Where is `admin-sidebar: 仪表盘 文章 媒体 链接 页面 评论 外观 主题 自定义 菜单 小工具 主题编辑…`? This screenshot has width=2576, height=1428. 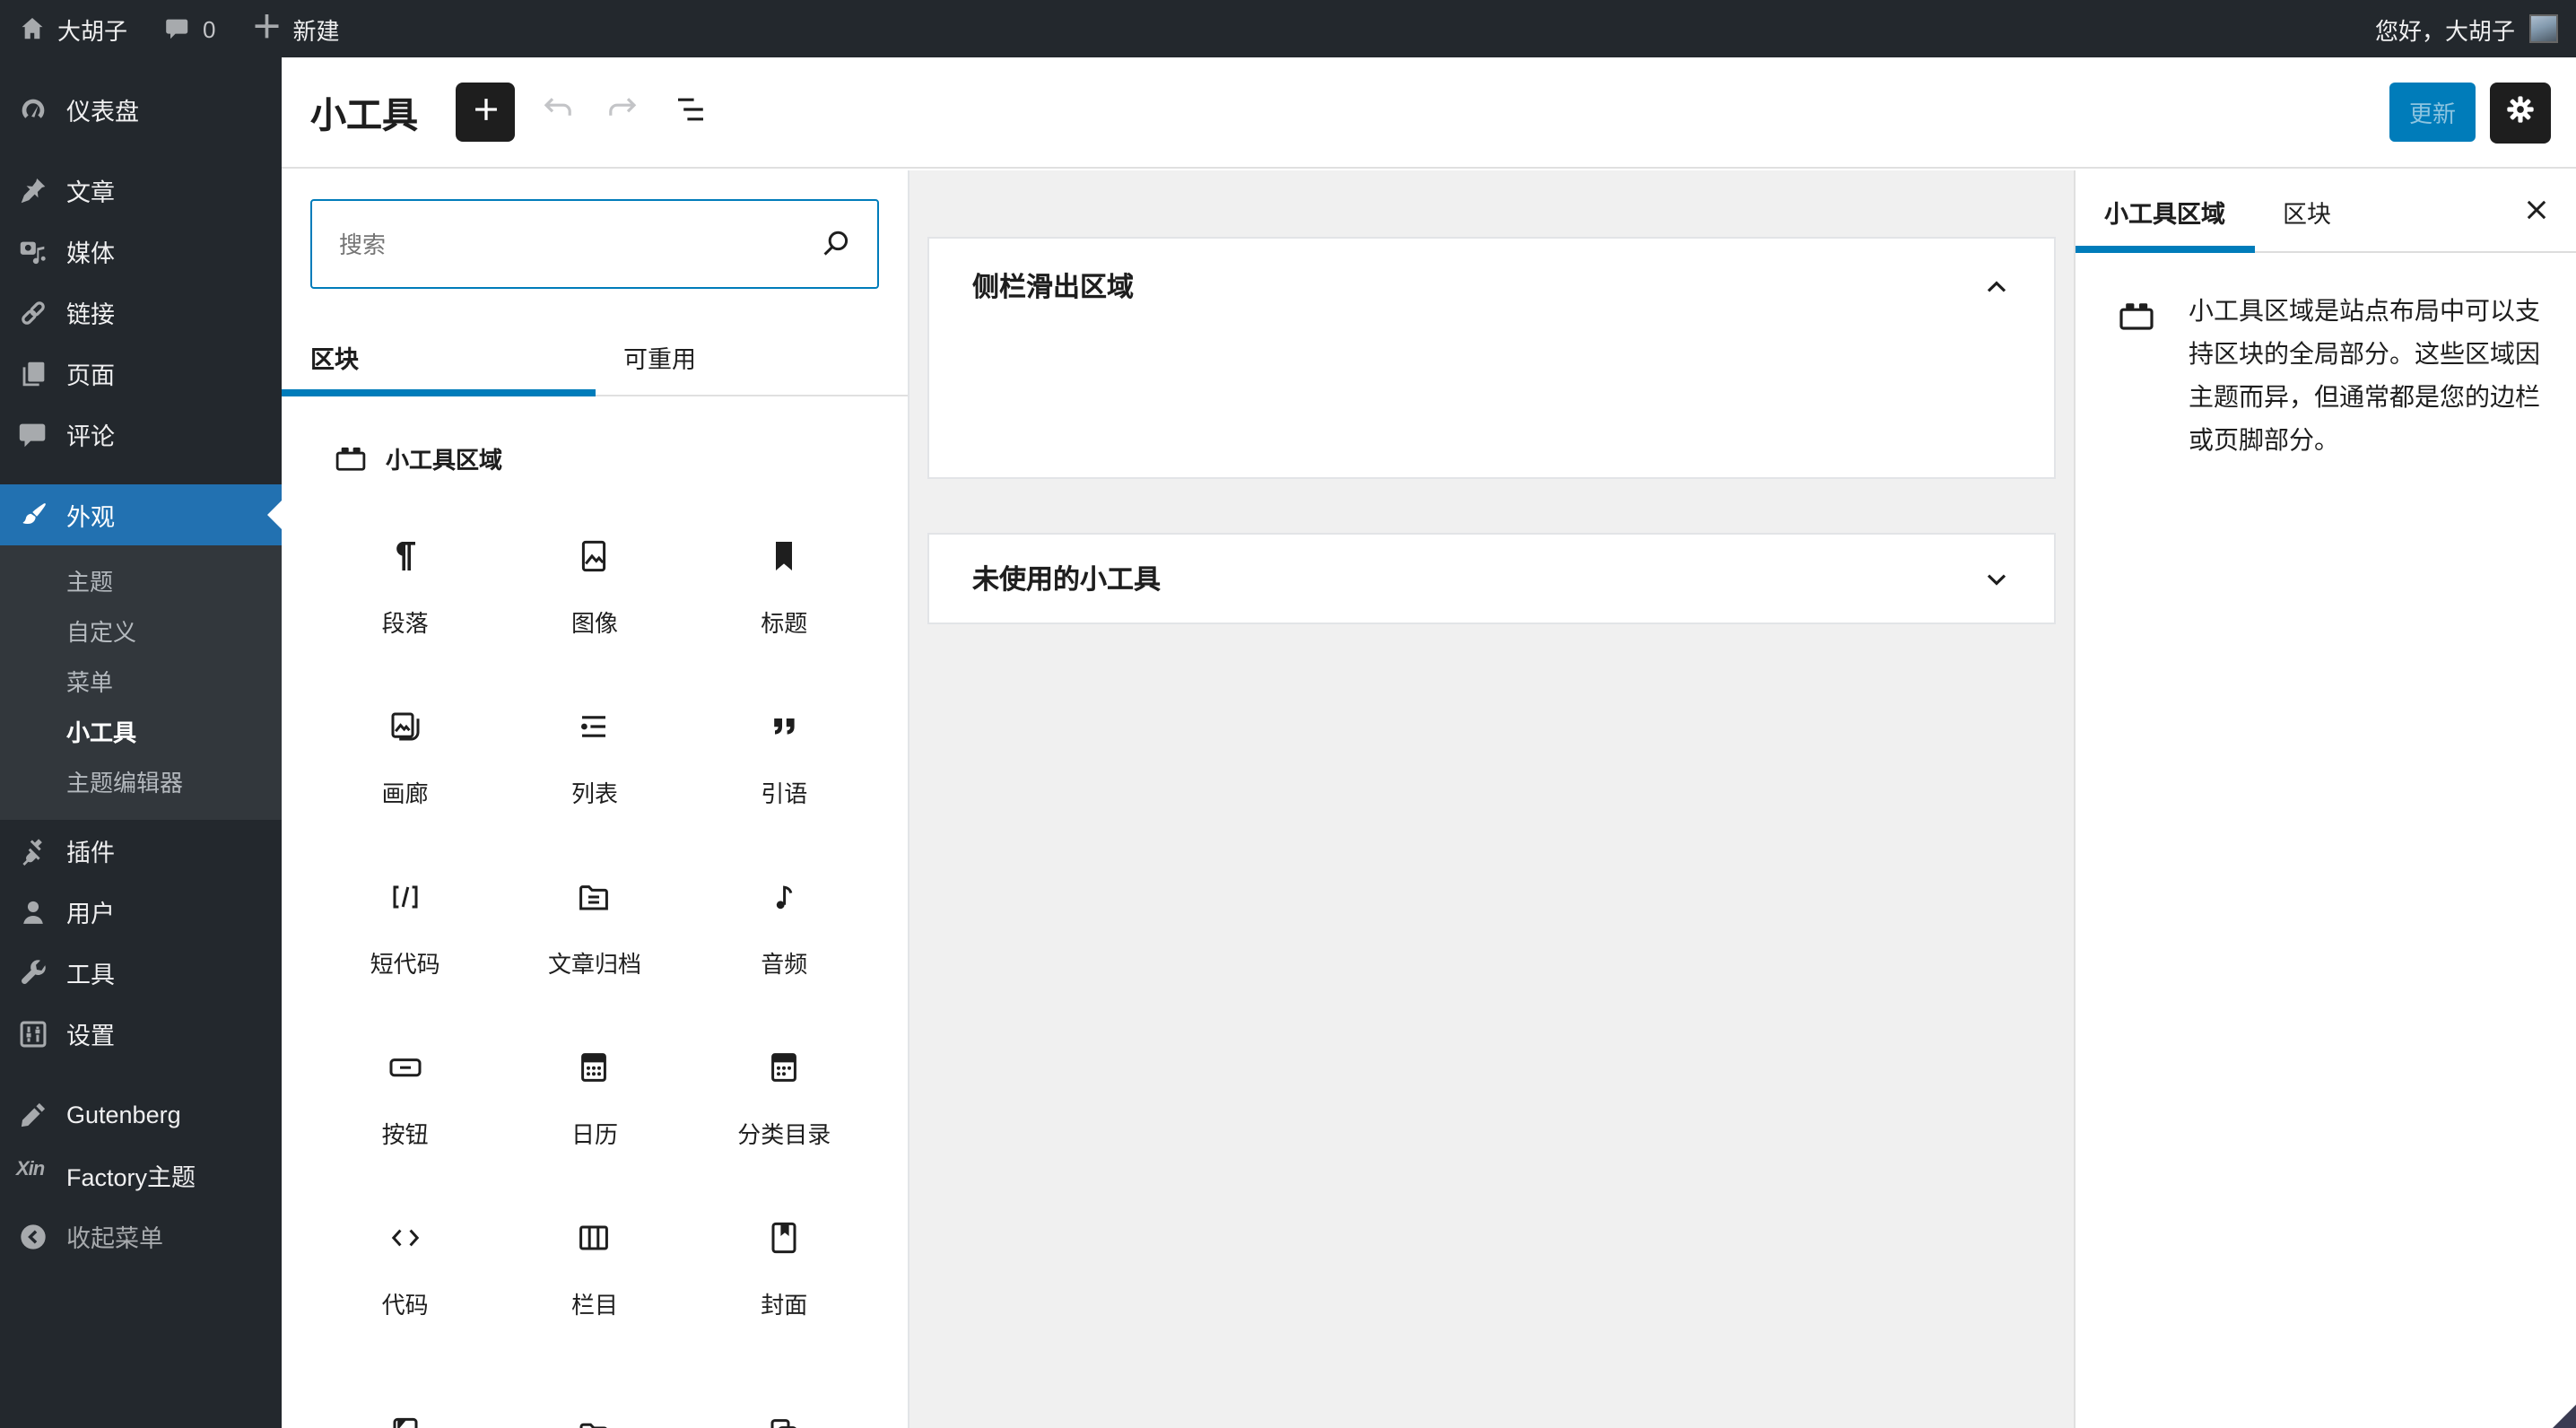
admin-sidebar: 仪表盘 文章 媒体 链接 页面 评论 外观 主题 自定义 菜单 小工具 主题编辑… is located at coordinates (141, 742).